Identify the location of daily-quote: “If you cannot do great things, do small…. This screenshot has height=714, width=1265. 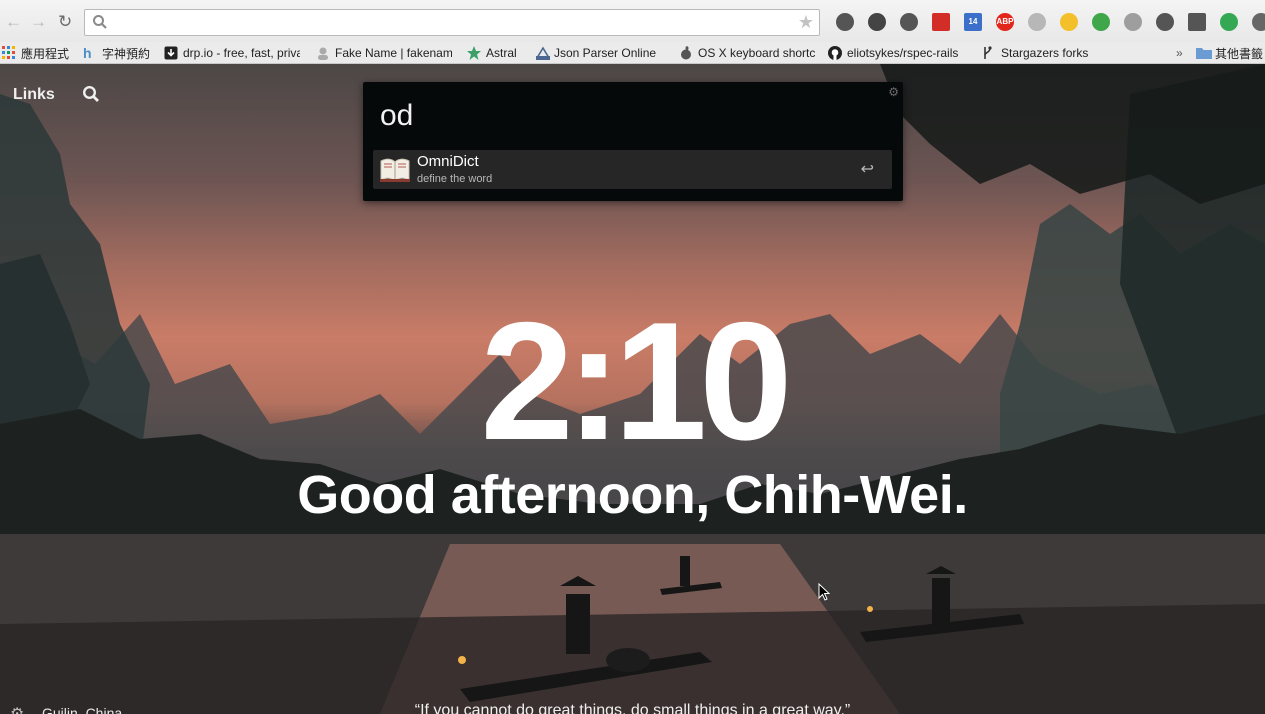
(632, 708).